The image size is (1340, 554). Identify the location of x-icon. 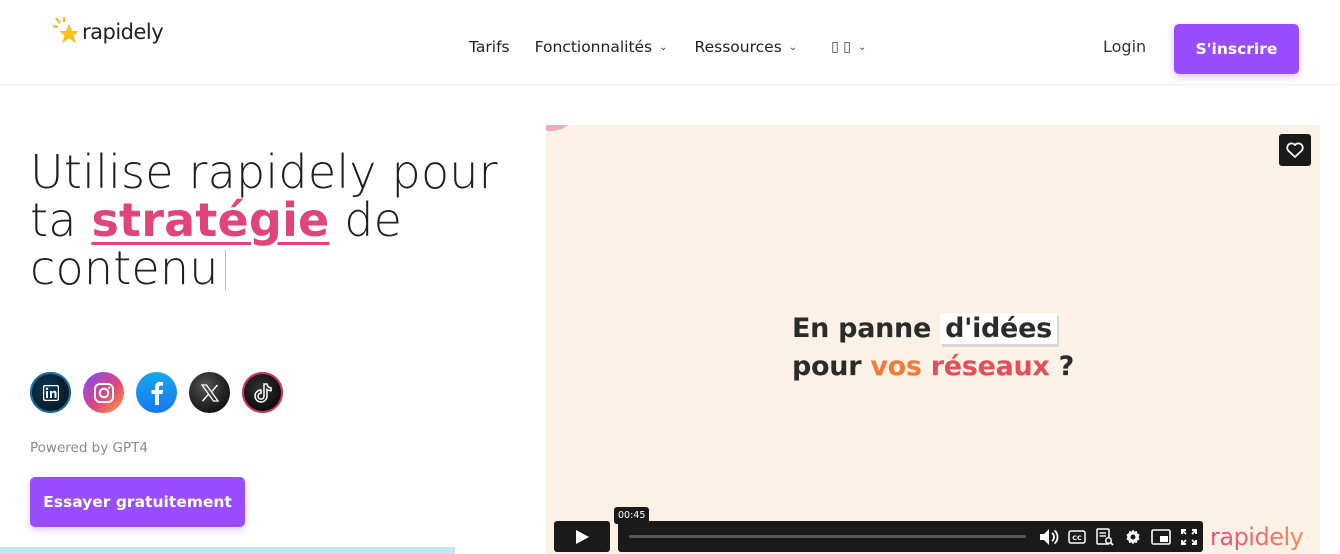
(209, 392).